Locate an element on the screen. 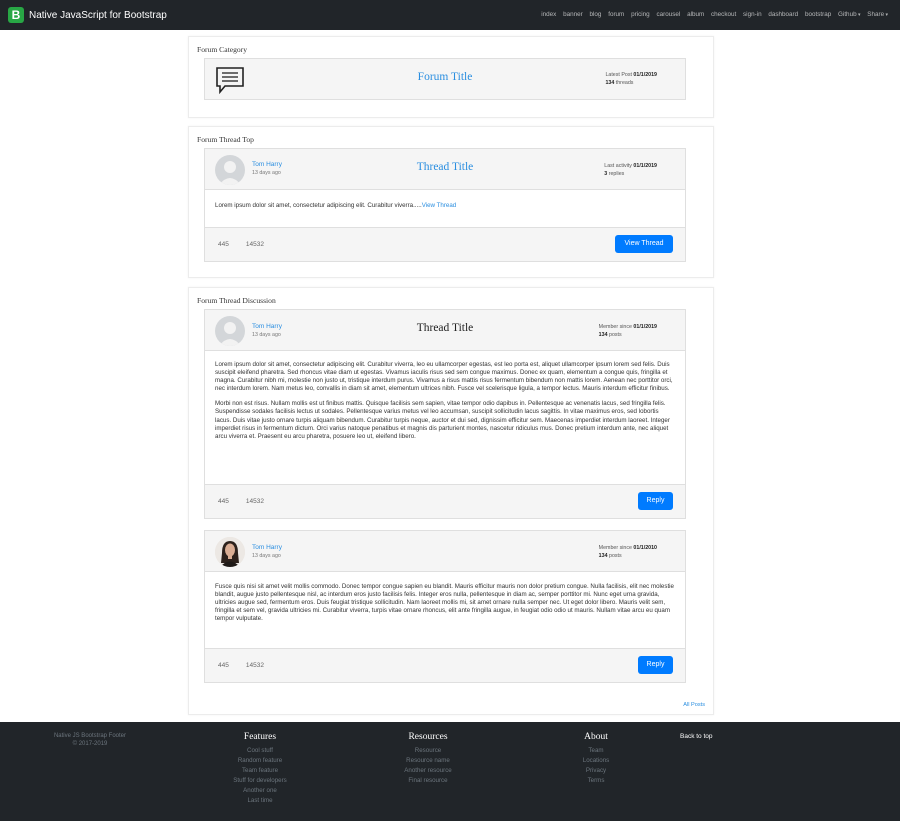  all-posts-link: All Posts is located at coordinates (694, 705).